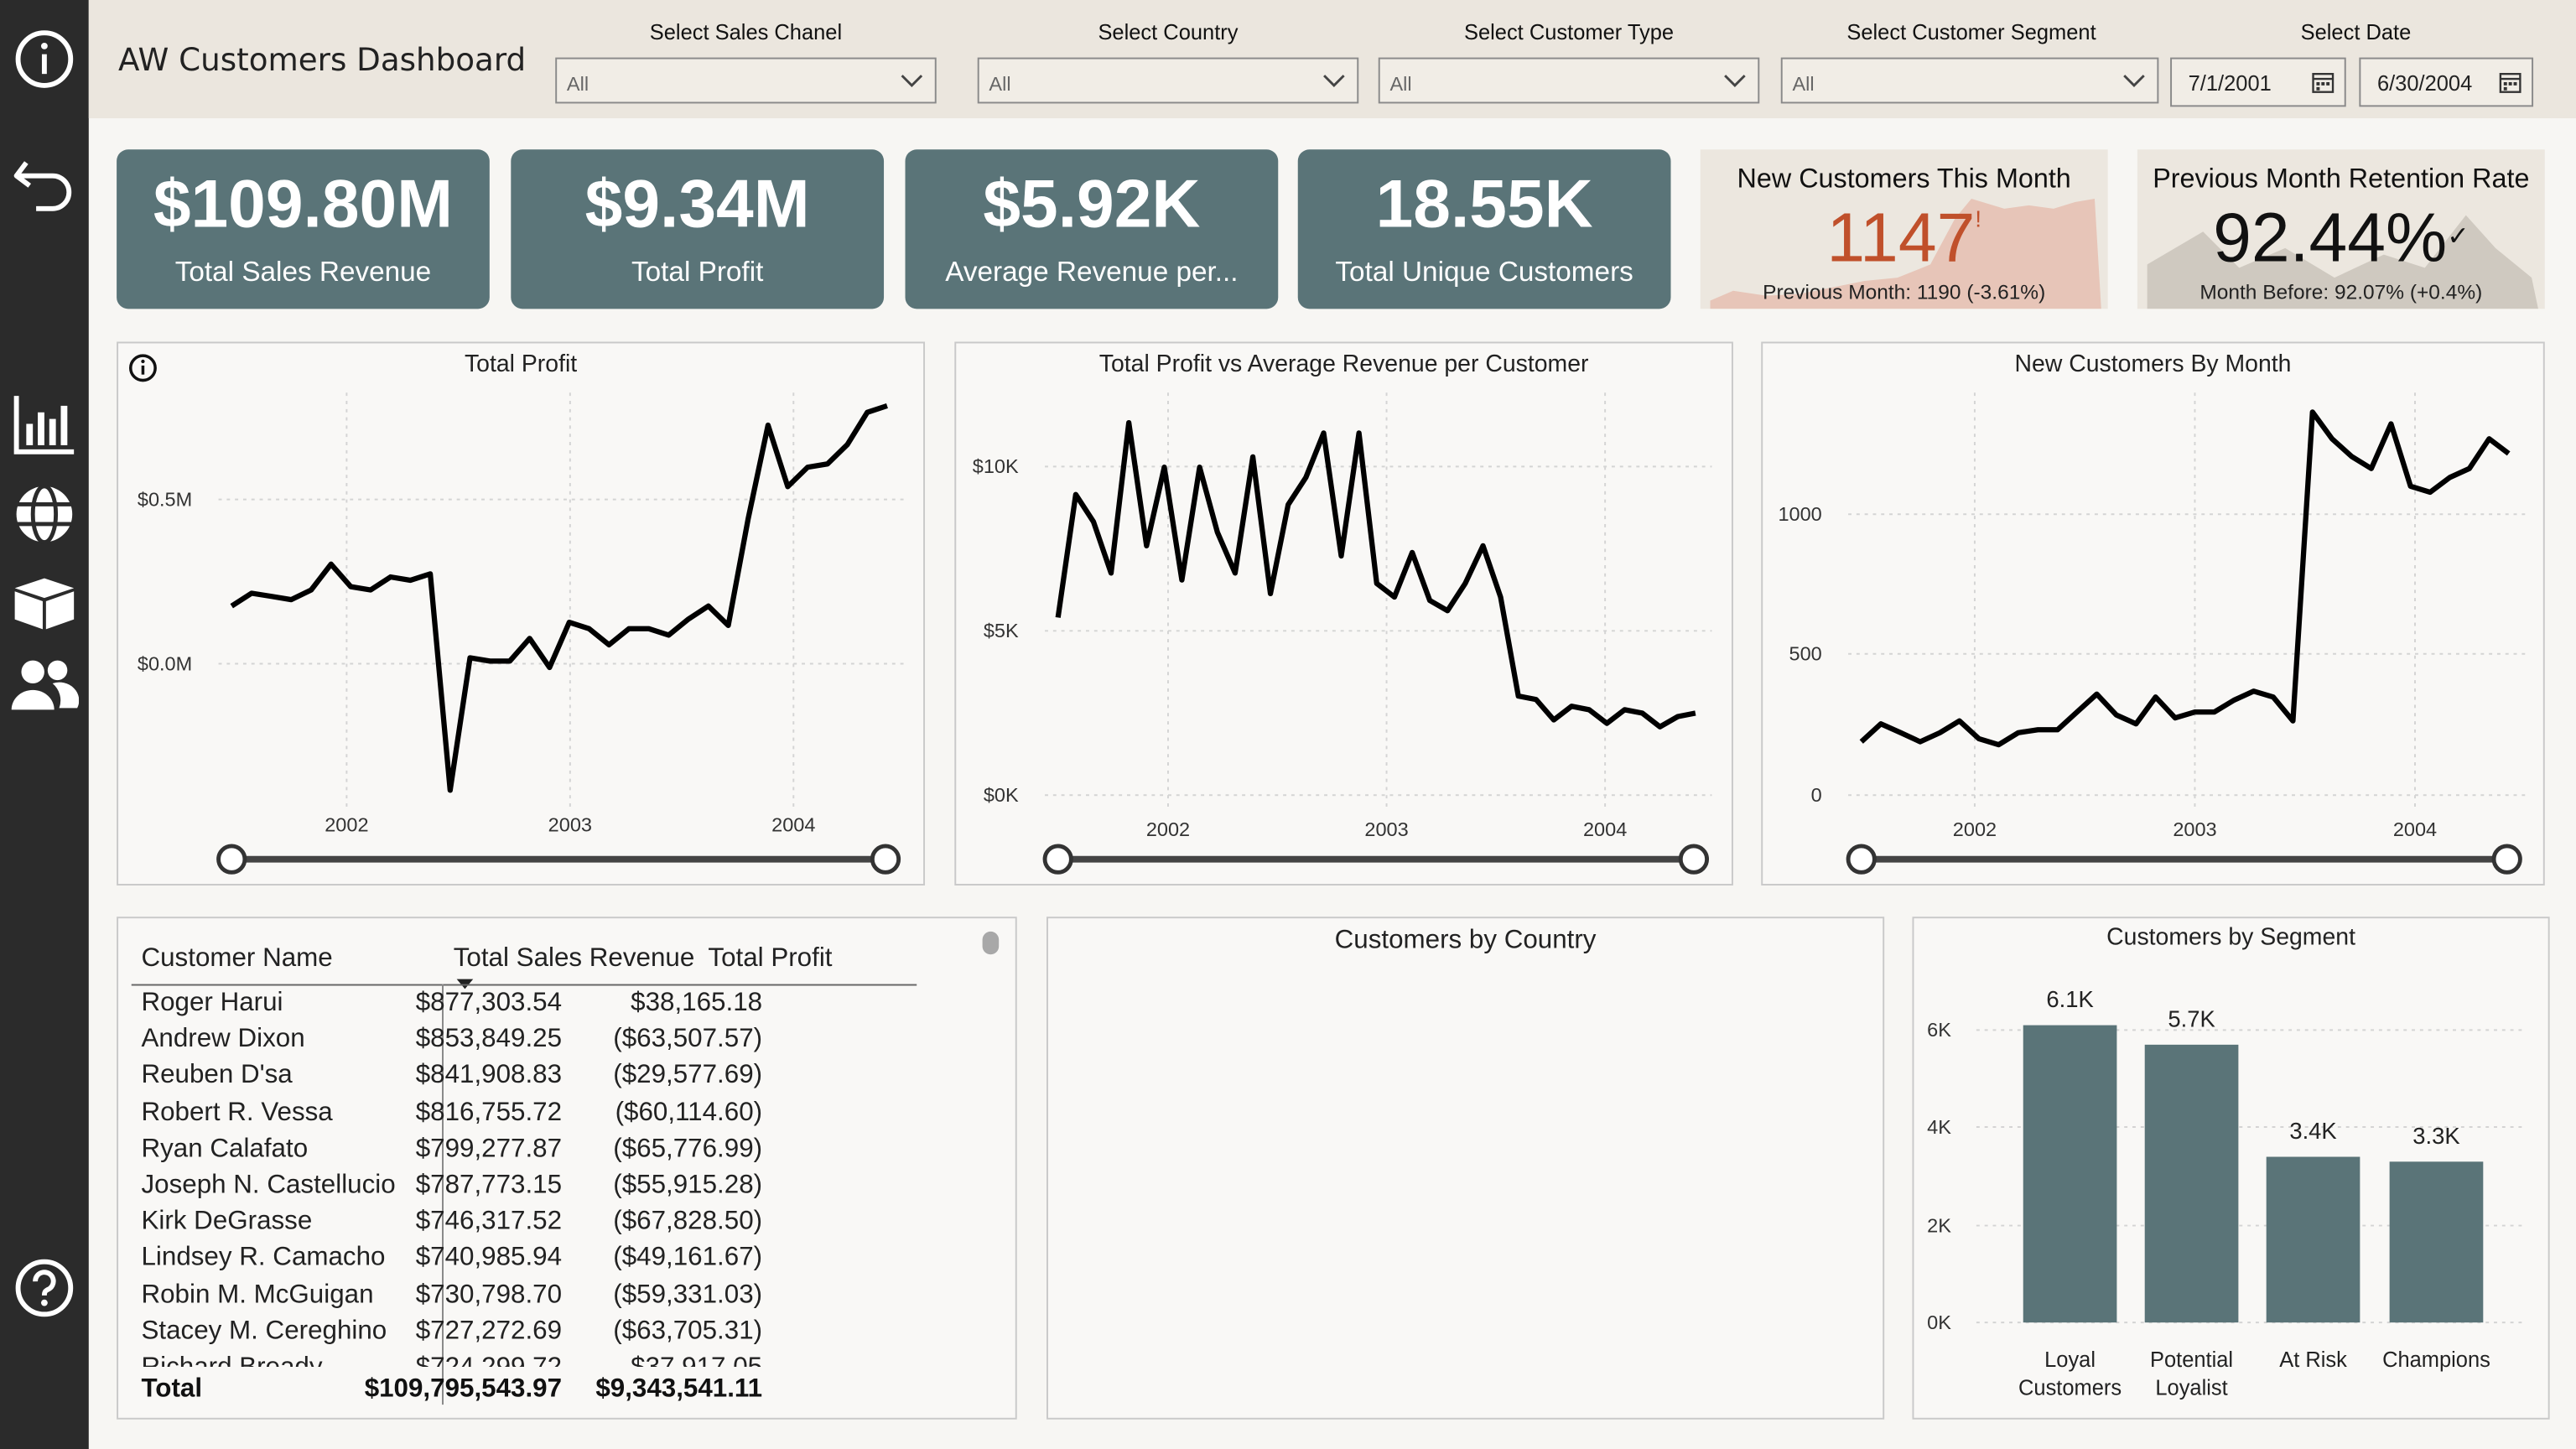  Describe the element at coordinates (746, 31) in the screenshot. I see `sales-channel-label: Select Sales Chanel` at that location.